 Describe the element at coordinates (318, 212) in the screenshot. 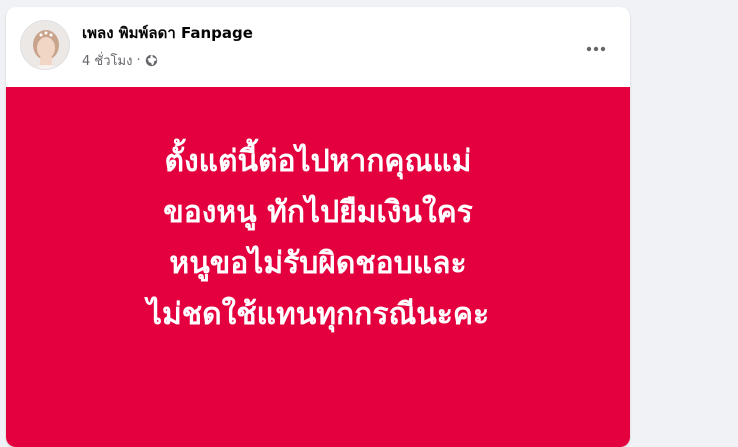

I see `post-text-line: ของหนู ทักไปยืมเงินใคร` at that location.